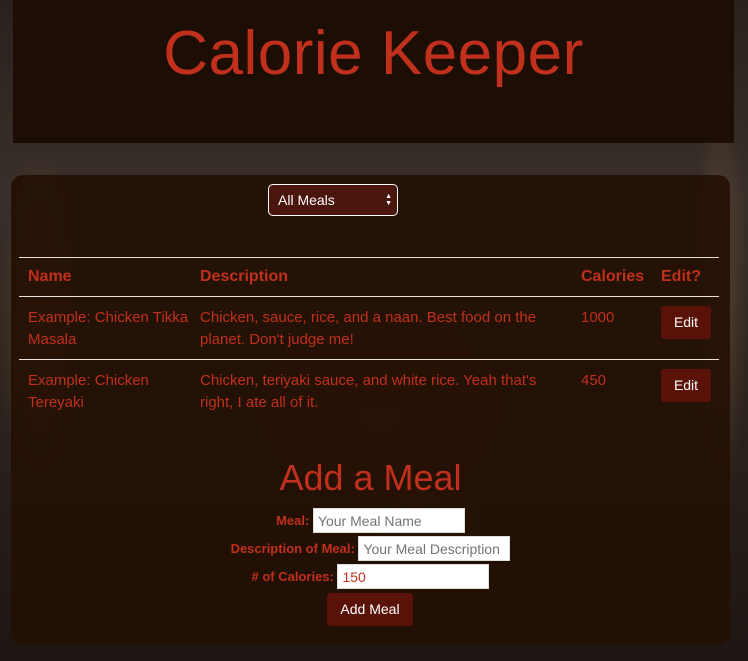 This screenshot has width=748, height=661. Describe the element at coordinates (612, 328) in the screenshot. I see `meal-calories-cell: 1000` at that location.